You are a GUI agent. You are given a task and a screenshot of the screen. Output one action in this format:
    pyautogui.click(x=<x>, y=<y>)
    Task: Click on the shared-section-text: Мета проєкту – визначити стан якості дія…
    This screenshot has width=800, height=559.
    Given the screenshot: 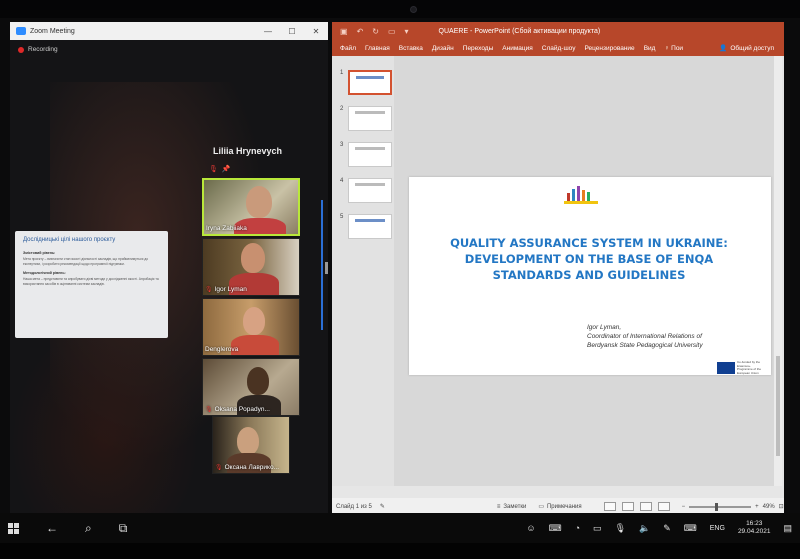 What is the action you would take?
    pyautogui.click(x=86, y=261)
    